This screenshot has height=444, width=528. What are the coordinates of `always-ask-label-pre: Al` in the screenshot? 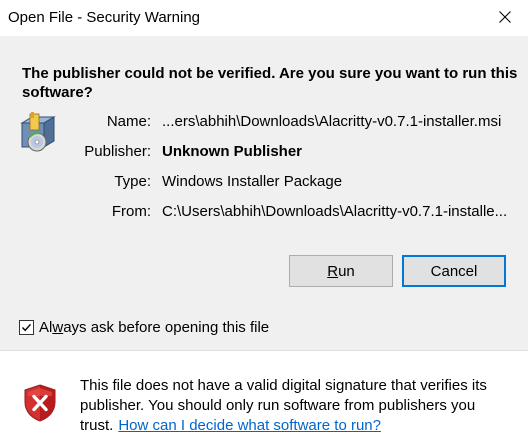 It's located at (46, 327).